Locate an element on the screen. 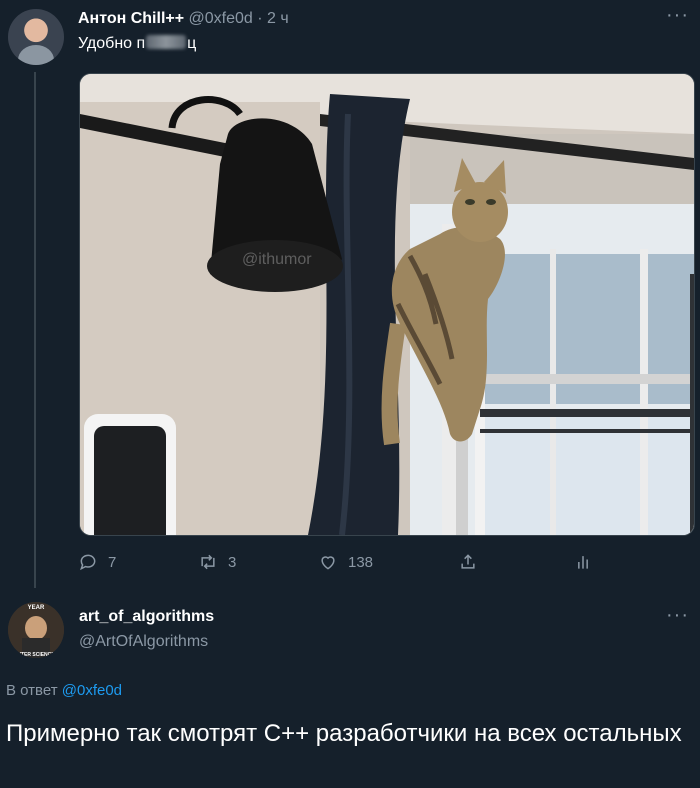 Image resolution: width=700 pixels, height=788 pixels. analytics-icon is located at coordinates (583, 562).